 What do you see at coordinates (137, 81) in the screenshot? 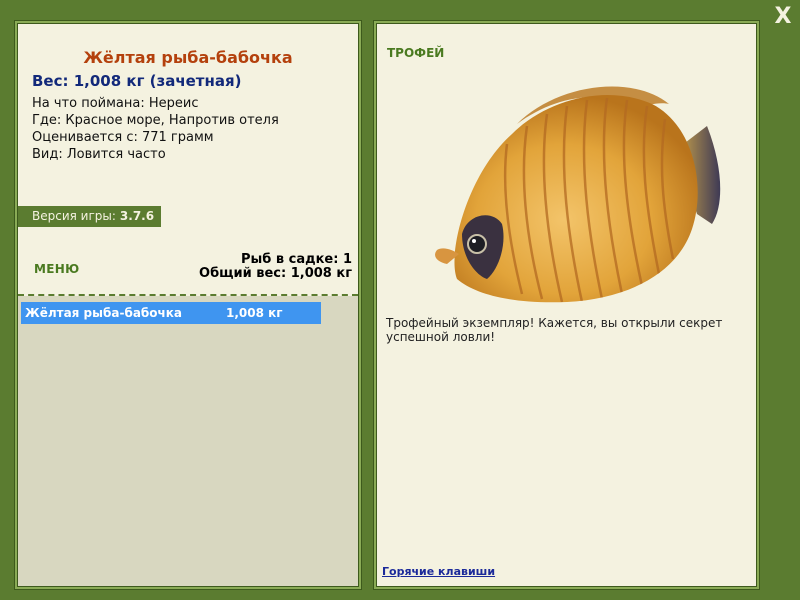
I see `fish-weight: Вес: 1,008 кг (зачетная)` at bounding box center [137, 81].